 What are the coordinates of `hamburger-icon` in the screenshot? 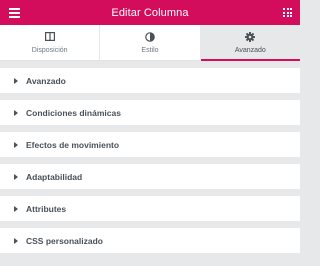 It's located at (14, 13).